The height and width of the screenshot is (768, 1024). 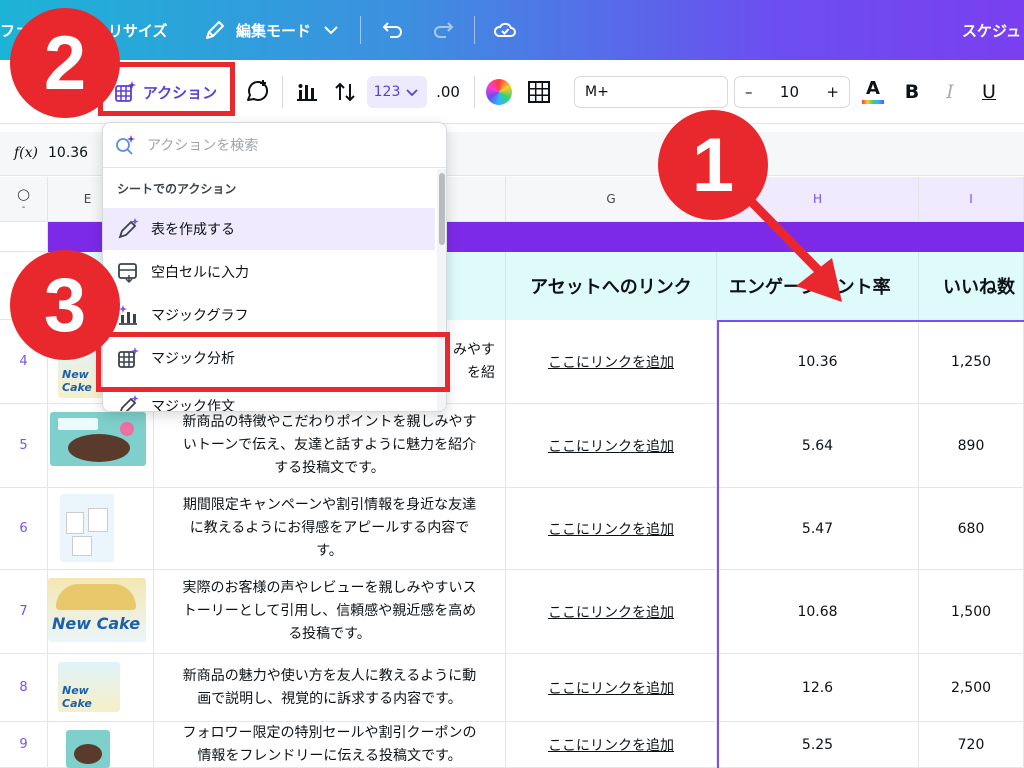 I want to click on likes-cell: 890, so click(x=971, y=446).